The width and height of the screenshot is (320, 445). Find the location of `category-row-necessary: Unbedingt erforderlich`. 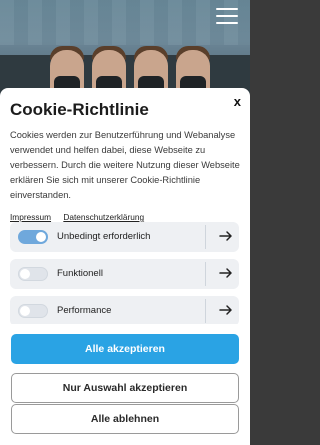

category-row-necessary: Unbedingt erforderlich is located at coordinates (124, 237).